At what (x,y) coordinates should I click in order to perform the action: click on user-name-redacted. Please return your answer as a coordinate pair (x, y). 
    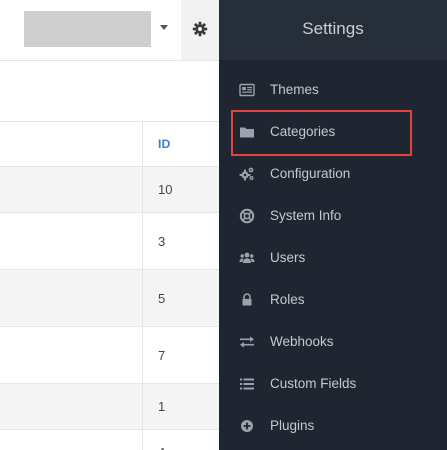
    Looking at the image, I should click on (87, 29).